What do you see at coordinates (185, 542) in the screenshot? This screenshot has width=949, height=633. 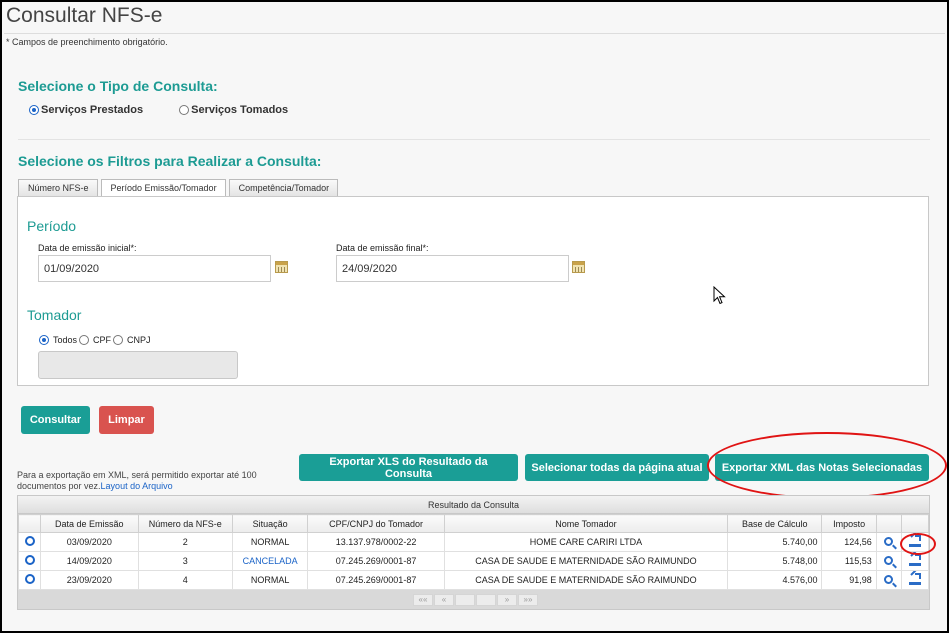 I see `cell-numero: 2` at bounding box center [185, 542].